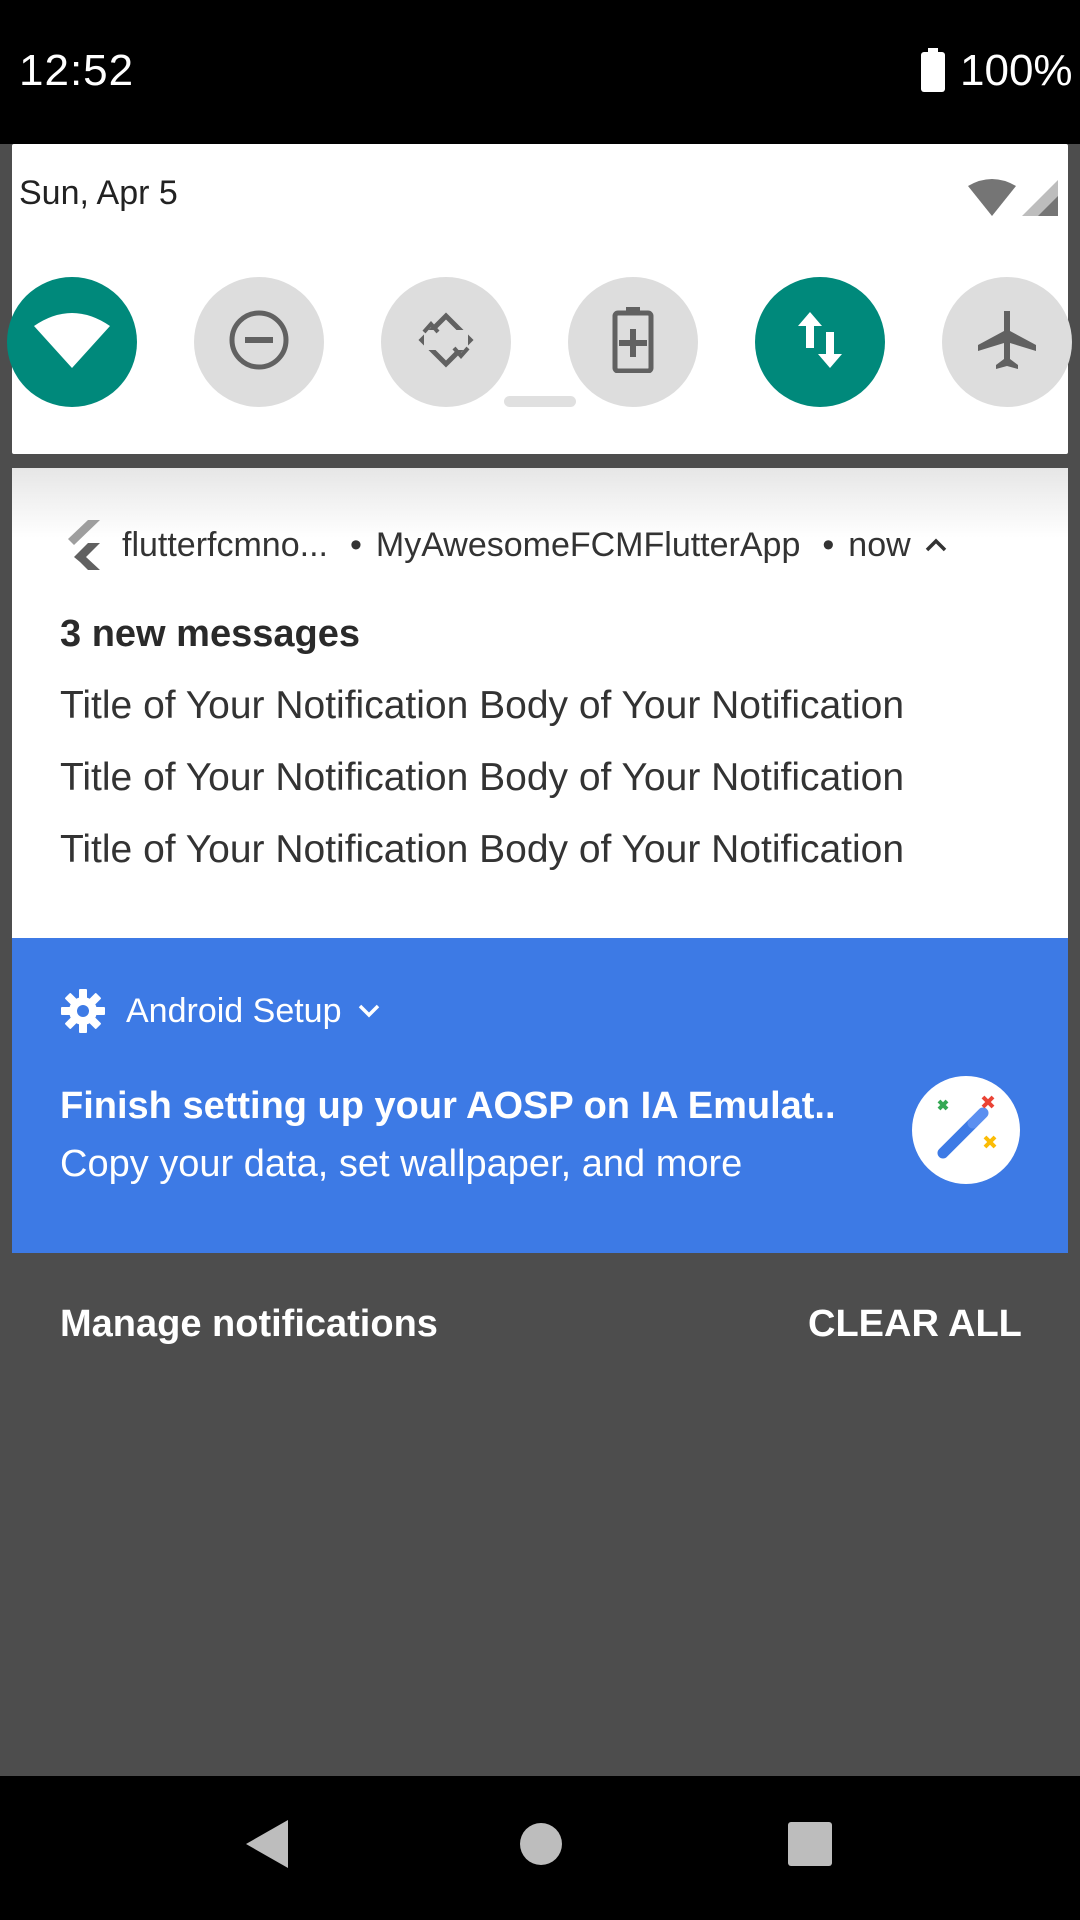 The width and height of the screenshot is (1080, 1920). Describe the element at coordinates (810, 1844) in the screenshot. I see `recents-icon` at that location.